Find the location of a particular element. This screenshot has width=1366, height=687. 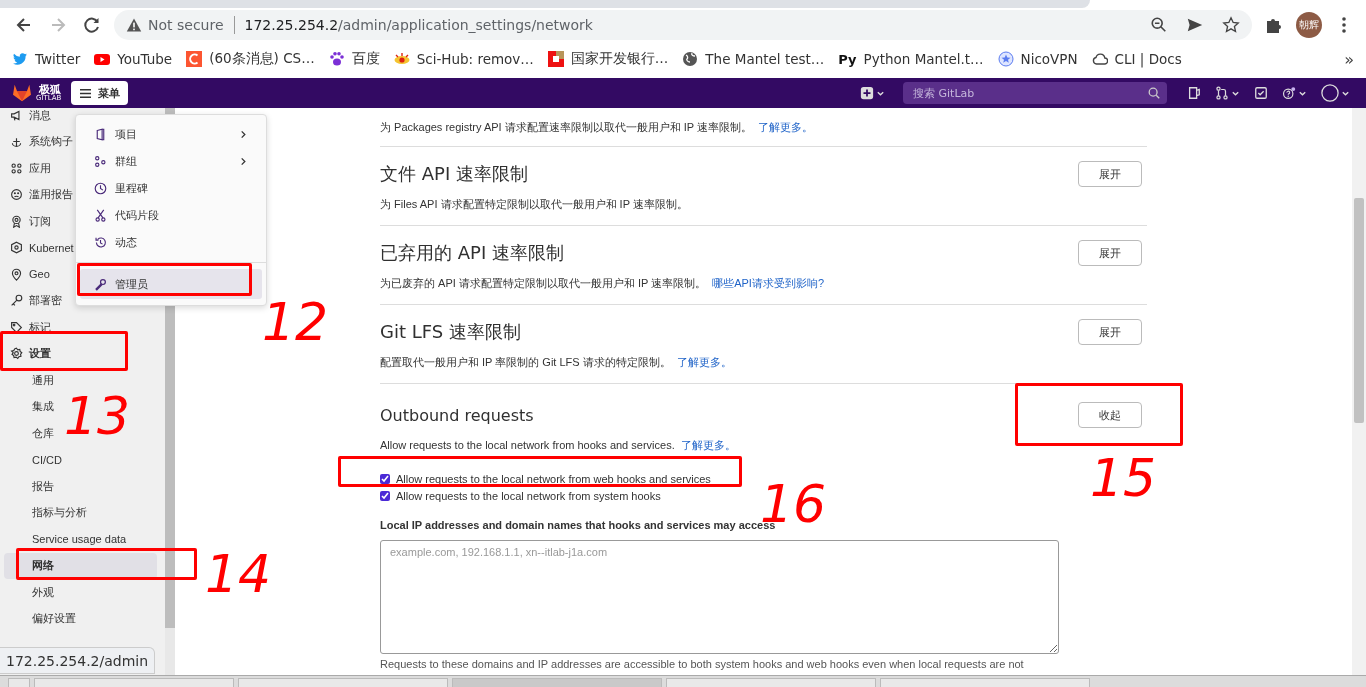

menu-button: 菜单 is located at coordinates (100, 93).